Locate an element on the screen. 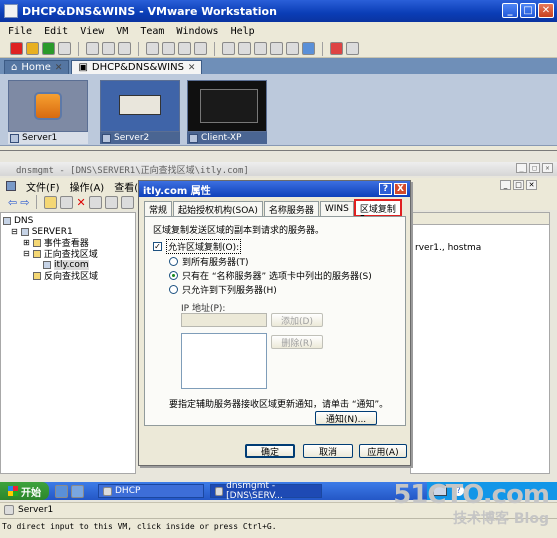 This screenshot has width=557, height=538. record-cell: rver1., hostma is located at coordinates (480, 239).